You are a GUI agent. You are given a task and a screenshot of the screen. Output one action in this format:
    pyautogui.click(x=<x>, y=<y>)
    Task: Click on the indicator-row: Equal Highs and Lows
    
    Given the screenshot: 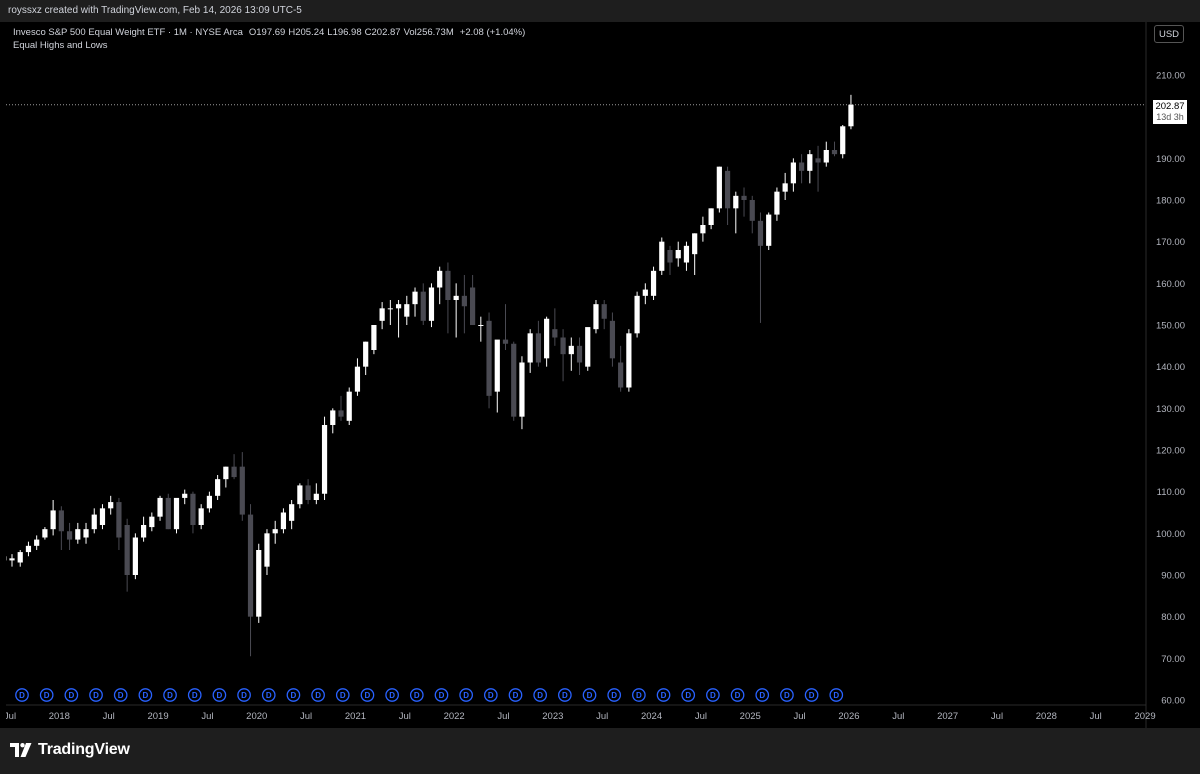 What is the action you would take?
    pyautogui.click(x=269, y=45)
    